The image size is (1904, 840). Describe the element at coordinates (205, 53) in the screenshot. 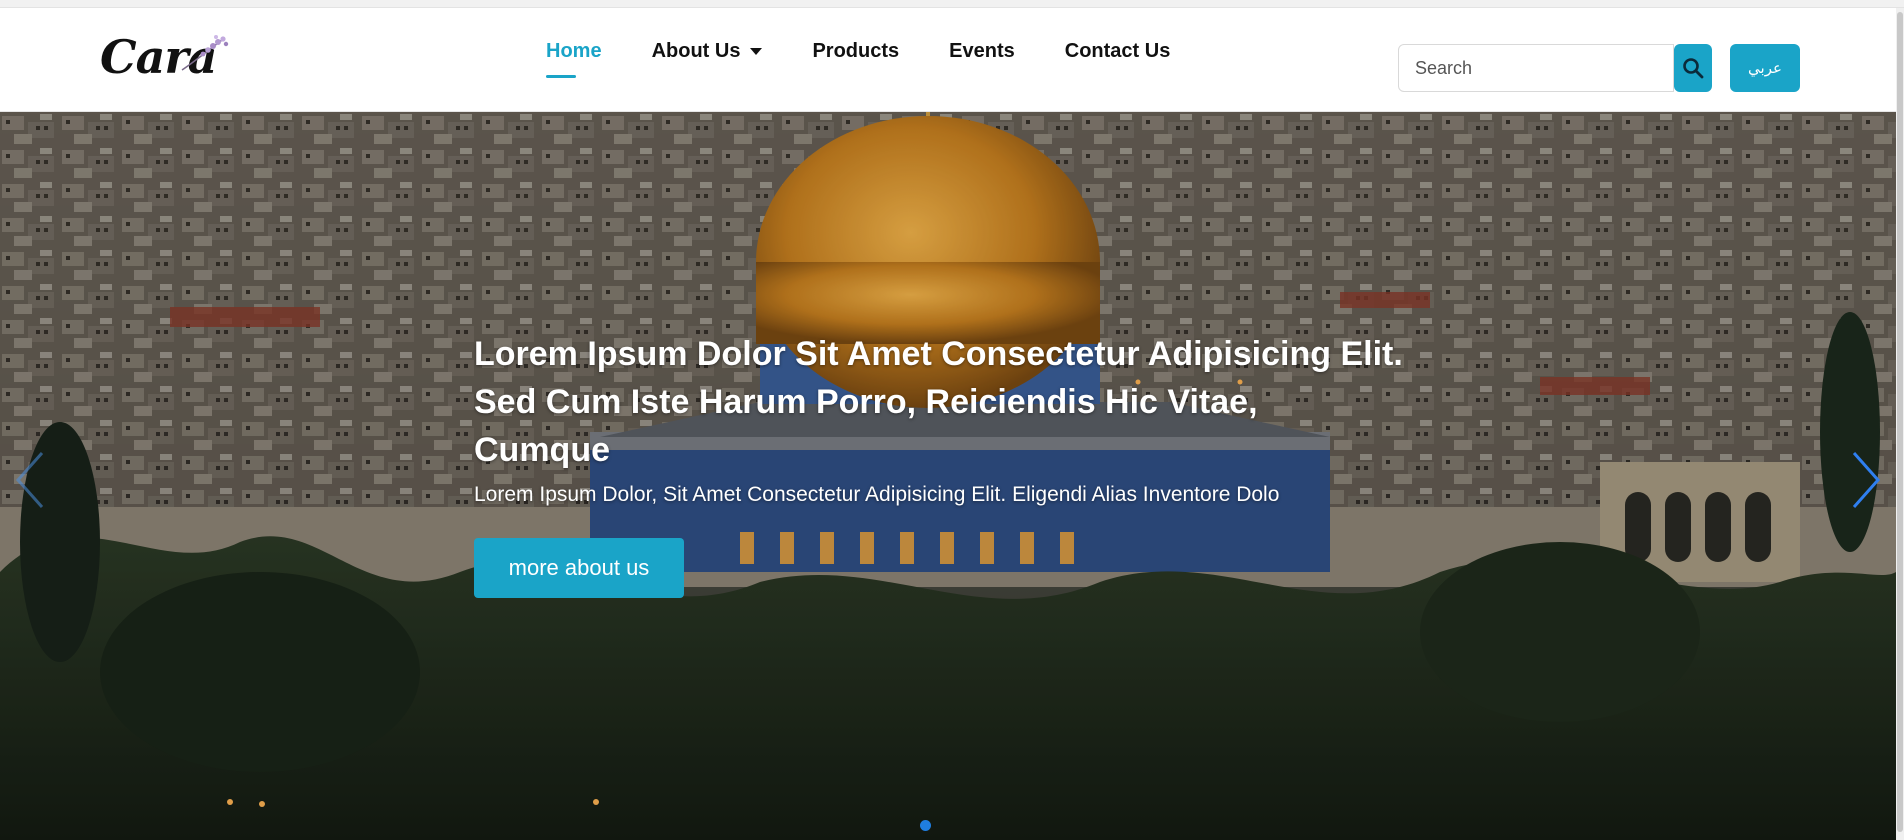

I see `lavender-sprig-icon` at that location.